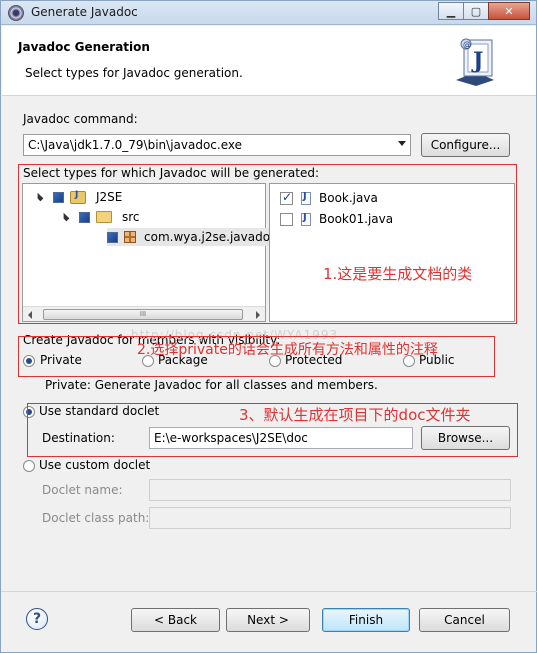  Describe the element at coordinates (82, 490) in the screenshot. I see `doclet-name-label: Doclet name:` at that location.